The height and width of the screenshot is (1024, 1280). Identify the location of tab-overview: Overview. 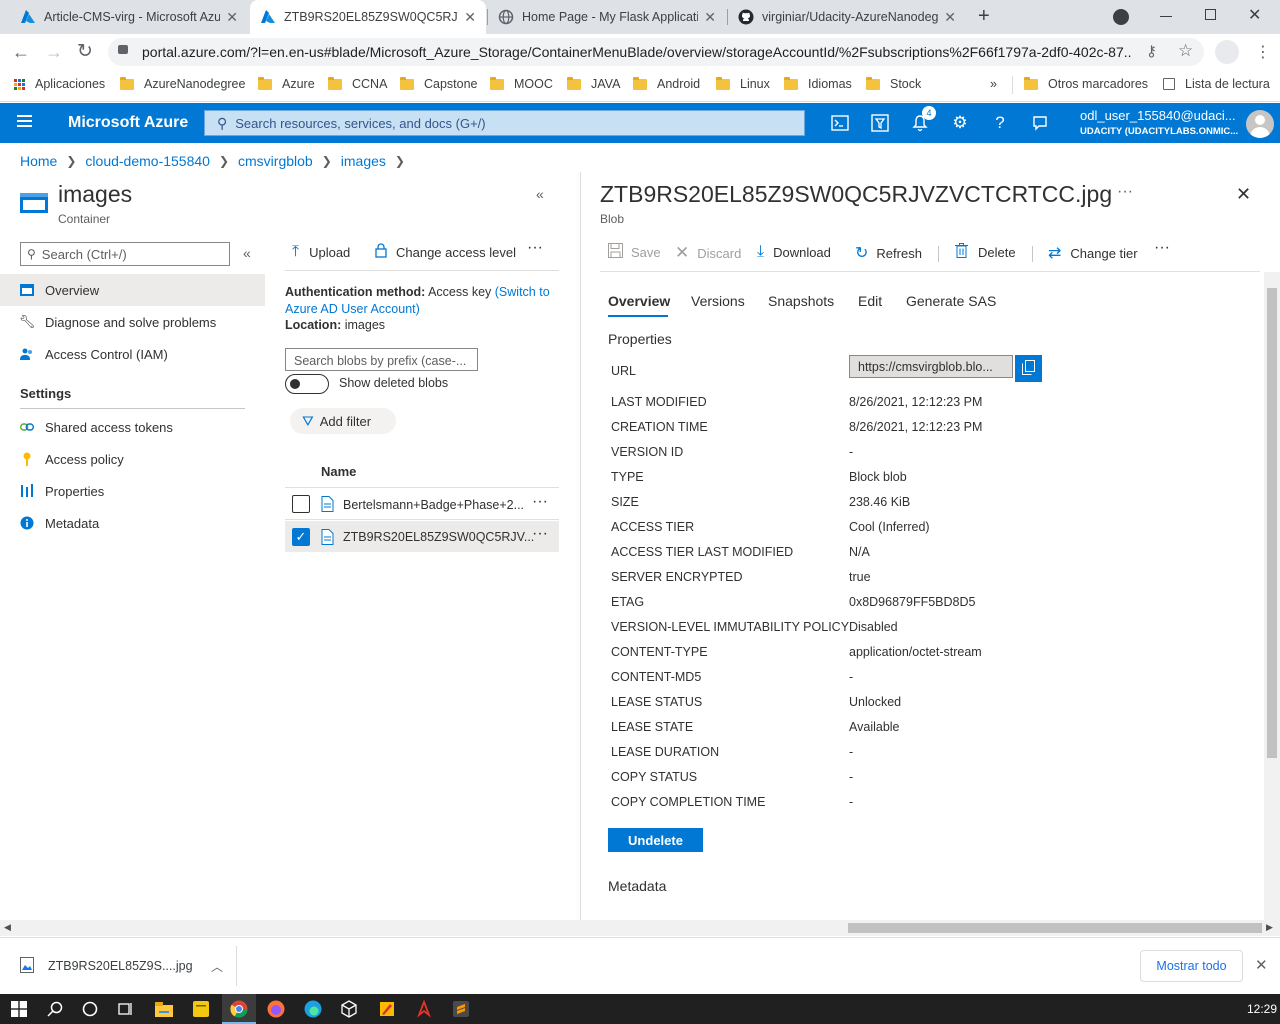
(639, 301).